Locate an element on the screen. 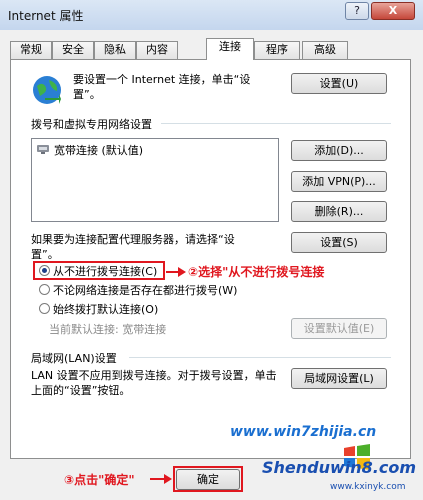 The height and width of the screenshot is (500, 423). lan-settings-button: 局域网设置(L) is located at coordinates (339, 378).